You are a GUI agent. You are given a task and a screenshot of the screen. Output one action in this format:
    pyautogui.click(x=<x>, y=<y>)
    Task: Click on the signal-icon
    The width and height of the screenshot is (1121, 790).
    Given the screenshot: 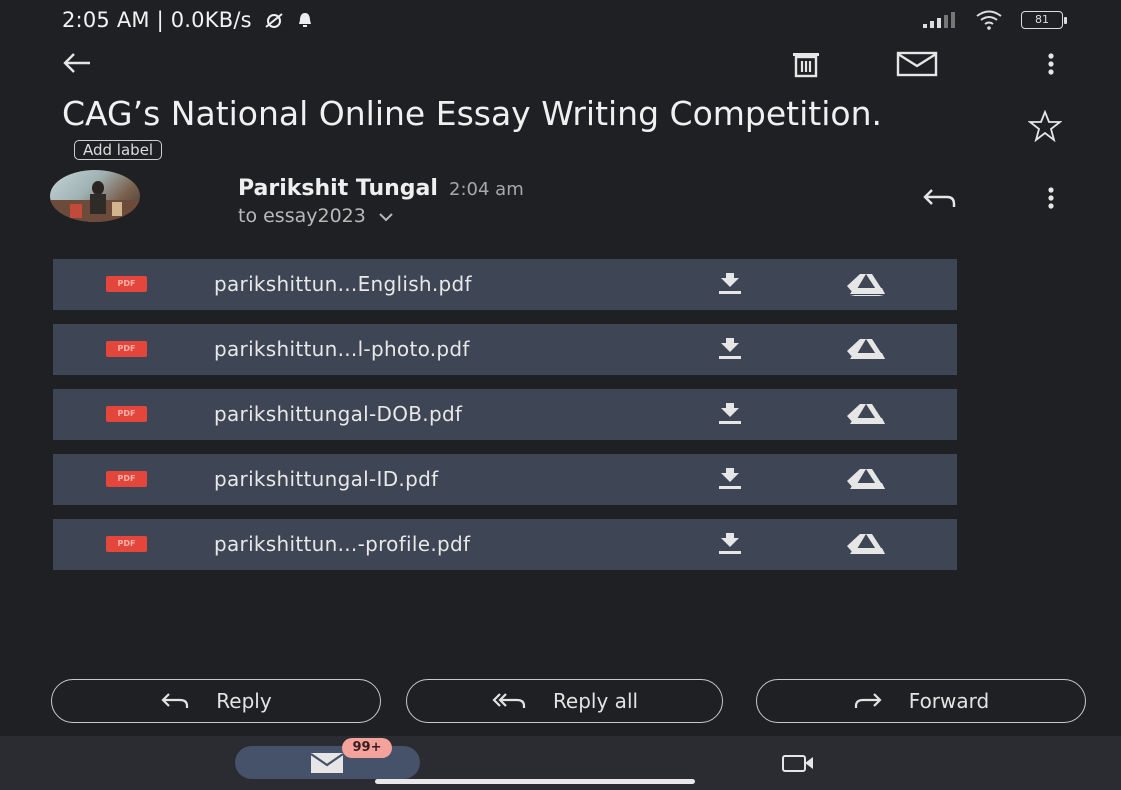 What is the action you would take?
    pyautogui.click(x=939, y=20)
    